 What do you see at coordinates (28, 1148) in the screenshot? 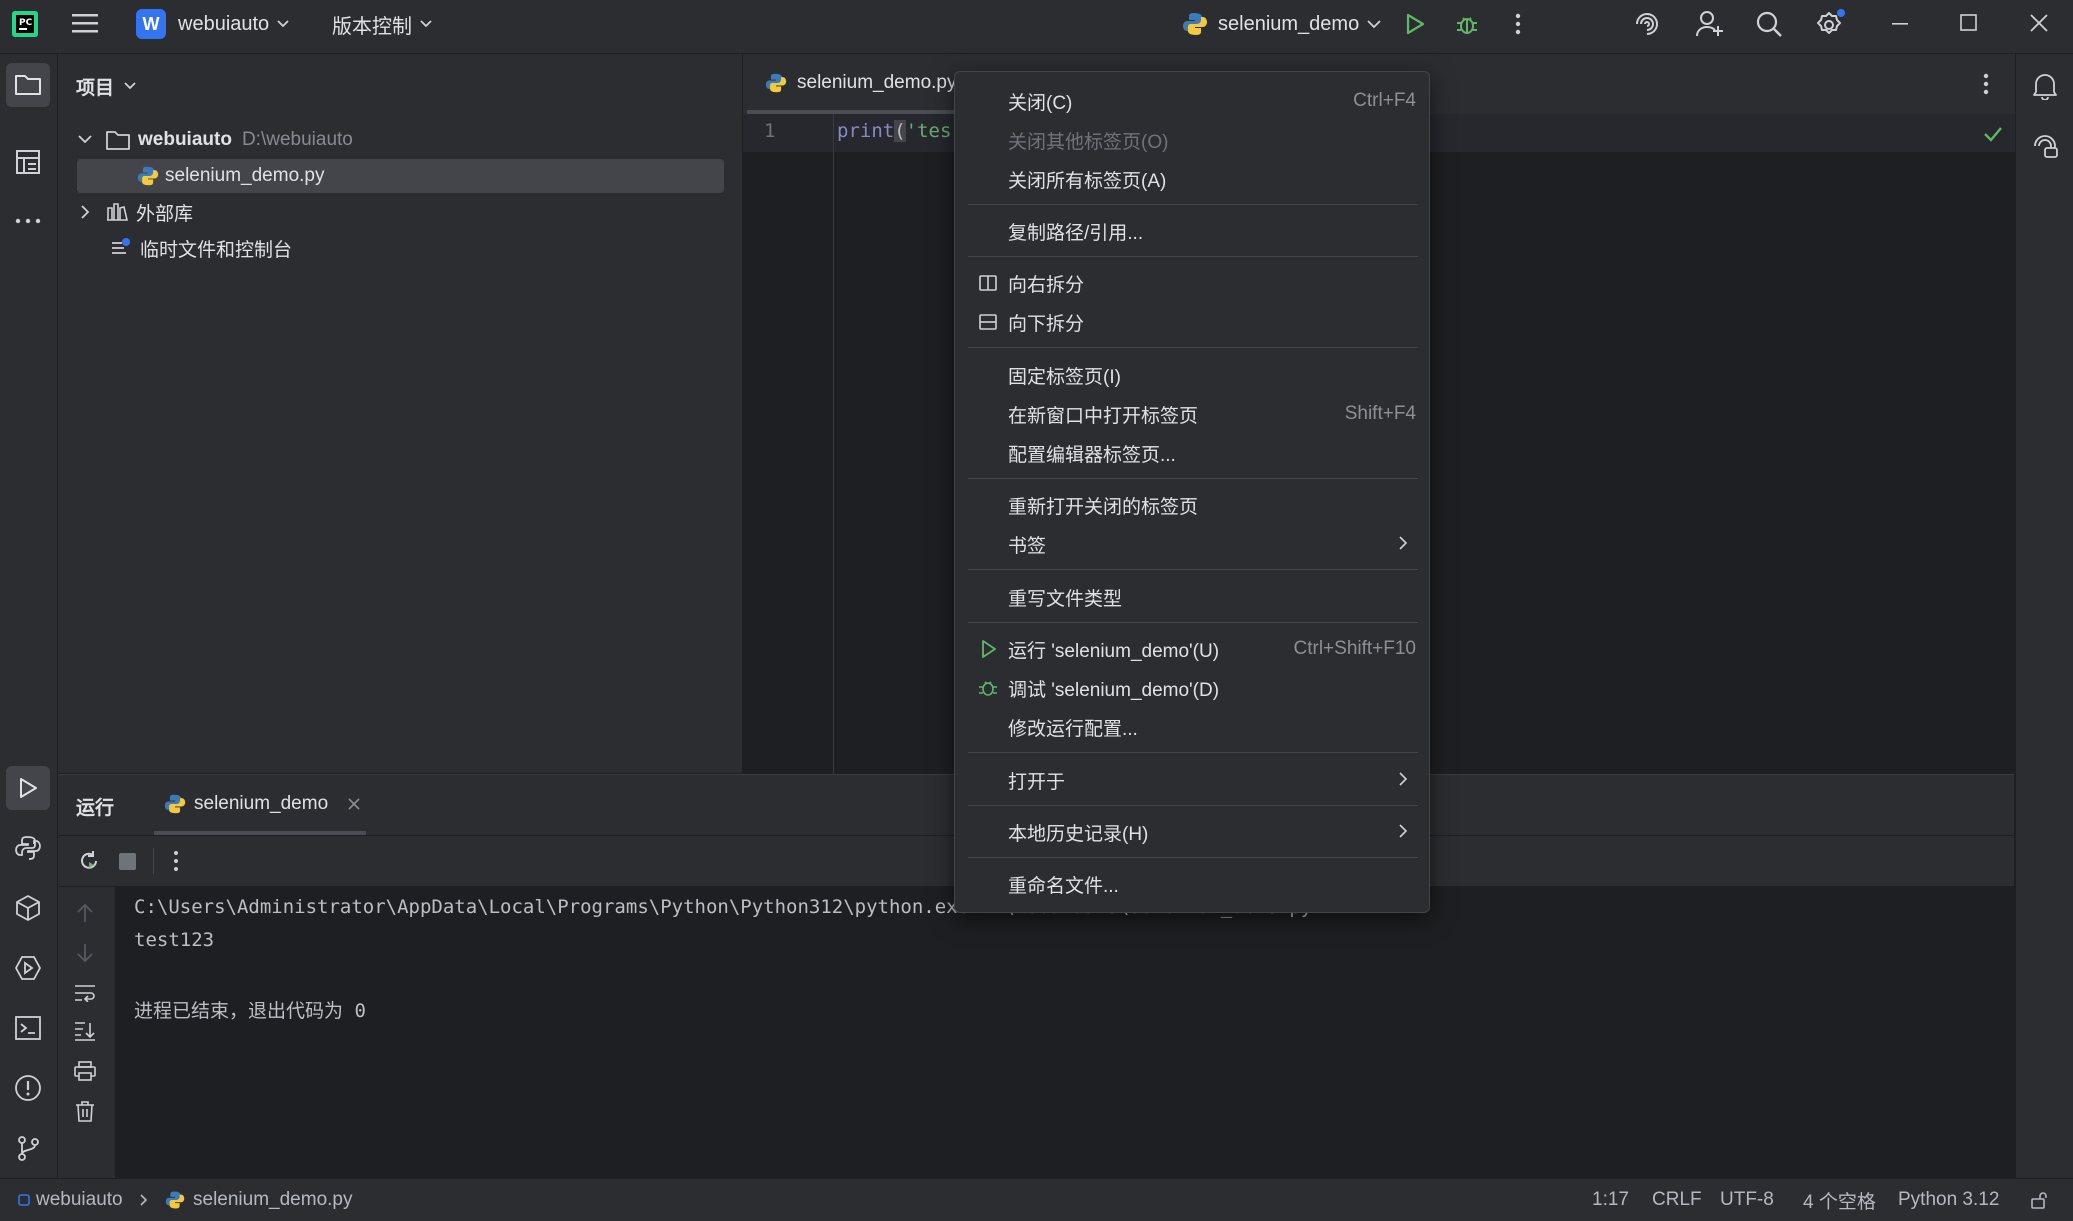
I see `git-button` at bounding box center [28, 1148].